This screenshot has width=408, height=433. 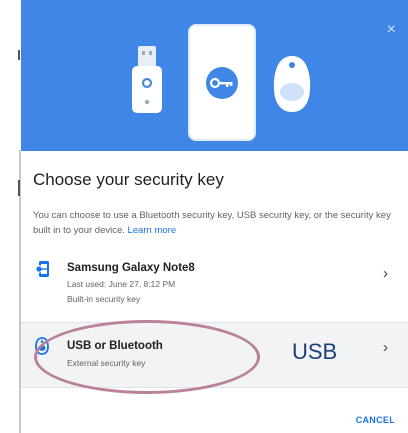 What do you see at coordinates (147, 79) in the screenshot?
I see `usb-key-icon` at bounding box center [147, 79].